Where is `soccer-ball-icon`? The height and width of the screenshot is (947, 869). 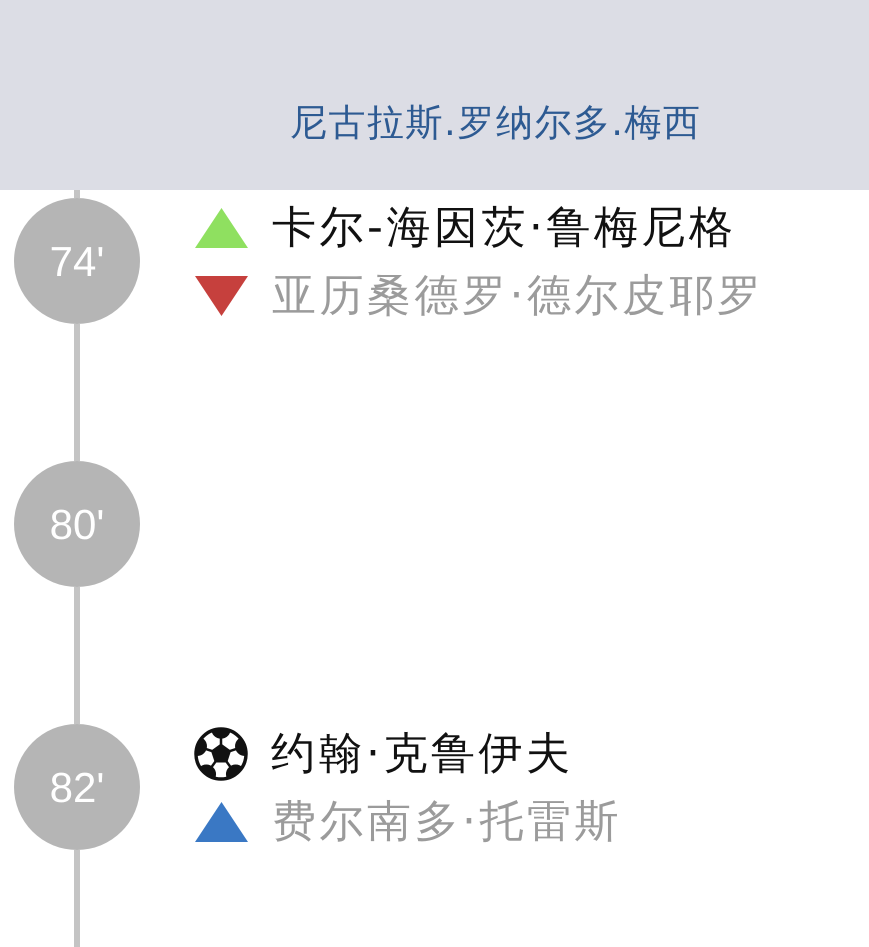 soccer-ball-icon is located at coordinates (221, 754).